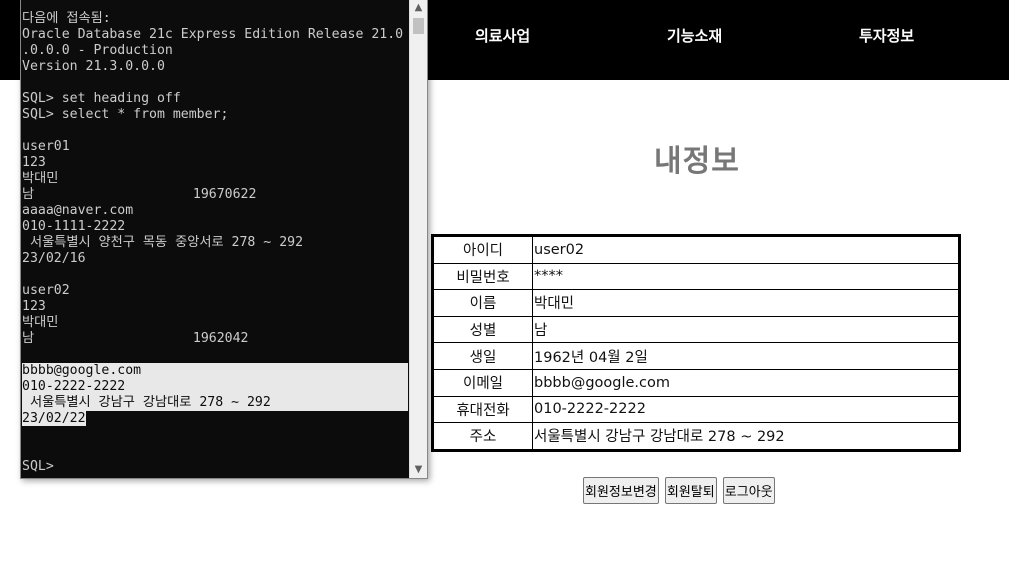 The height and width of the screenshot is (561, 1009). Describe the element at coordinates (215, 371) in the screenshot. I see `terminal-line-selected: bbbb@google.com` at that location.